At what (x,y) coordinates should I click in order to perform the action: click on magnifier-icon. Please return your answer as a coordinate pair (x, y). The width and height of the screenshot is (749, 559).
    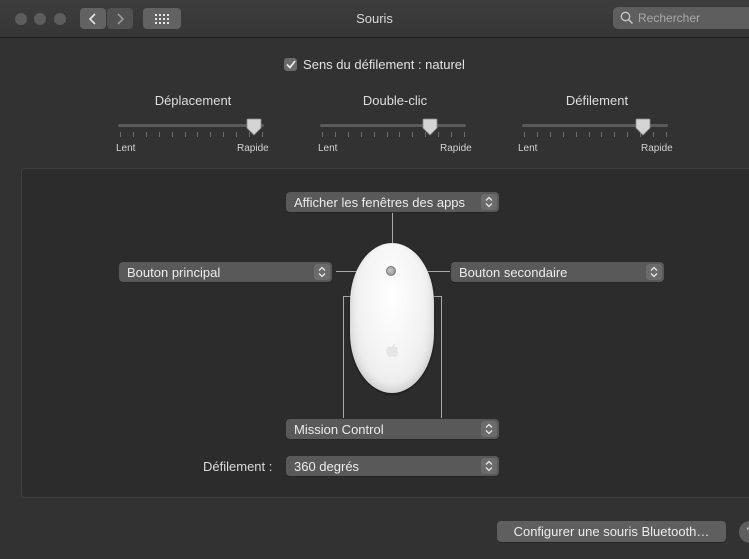
    Looking at the image, I should click on (627, 18).